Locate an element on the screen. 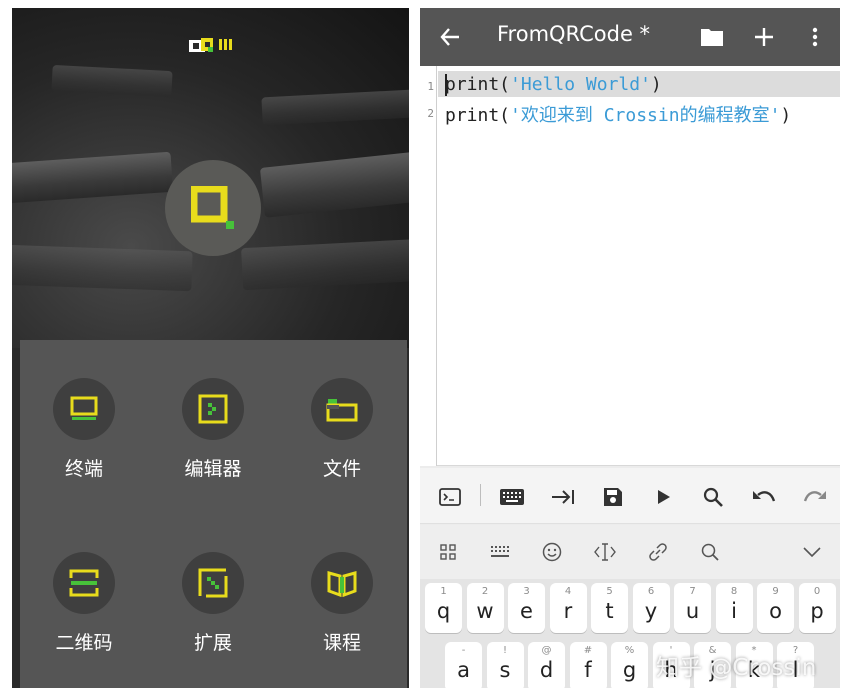 This screenshot has width=846, height=698. line-number: 2 is located at coordinates (430, 113).